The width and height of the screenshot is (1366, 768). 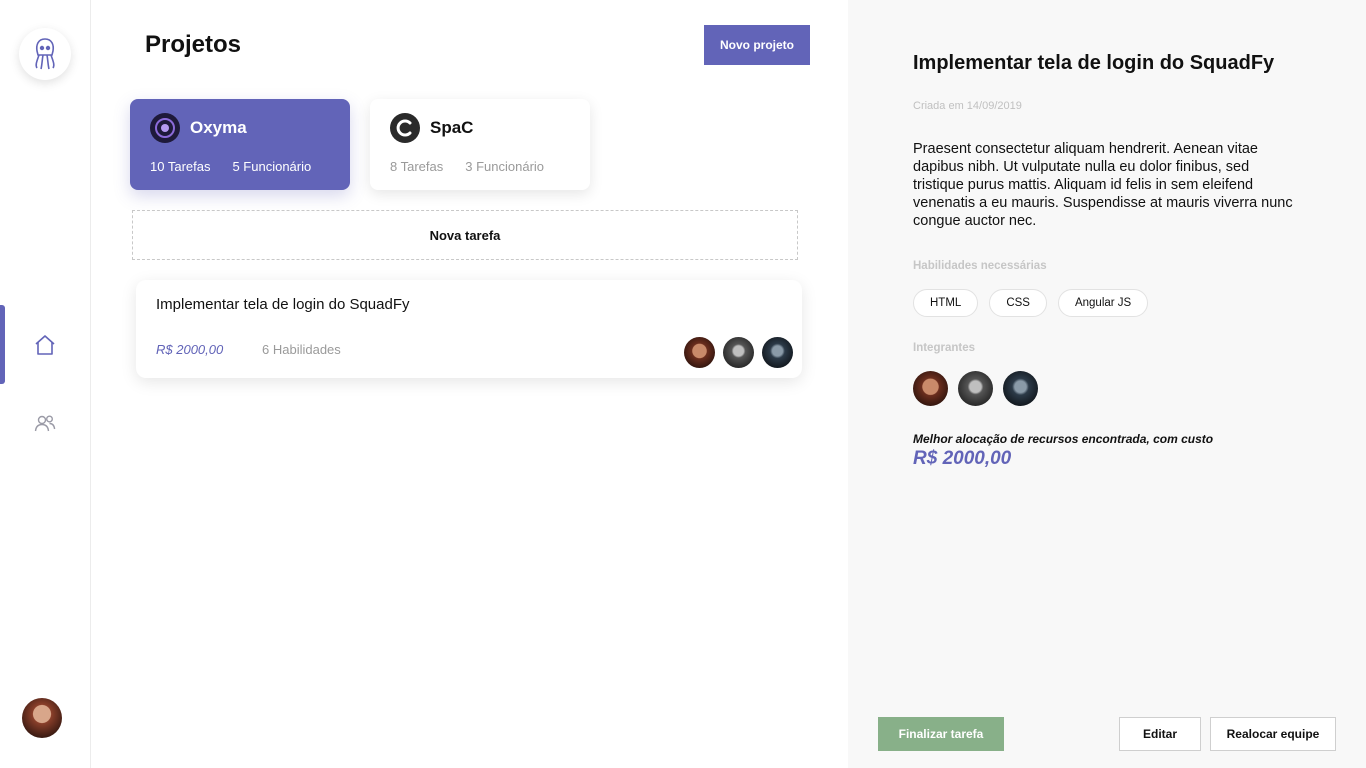 I want to click on task-skill-count: 6 Habilidades, so click(x=301, y=349).